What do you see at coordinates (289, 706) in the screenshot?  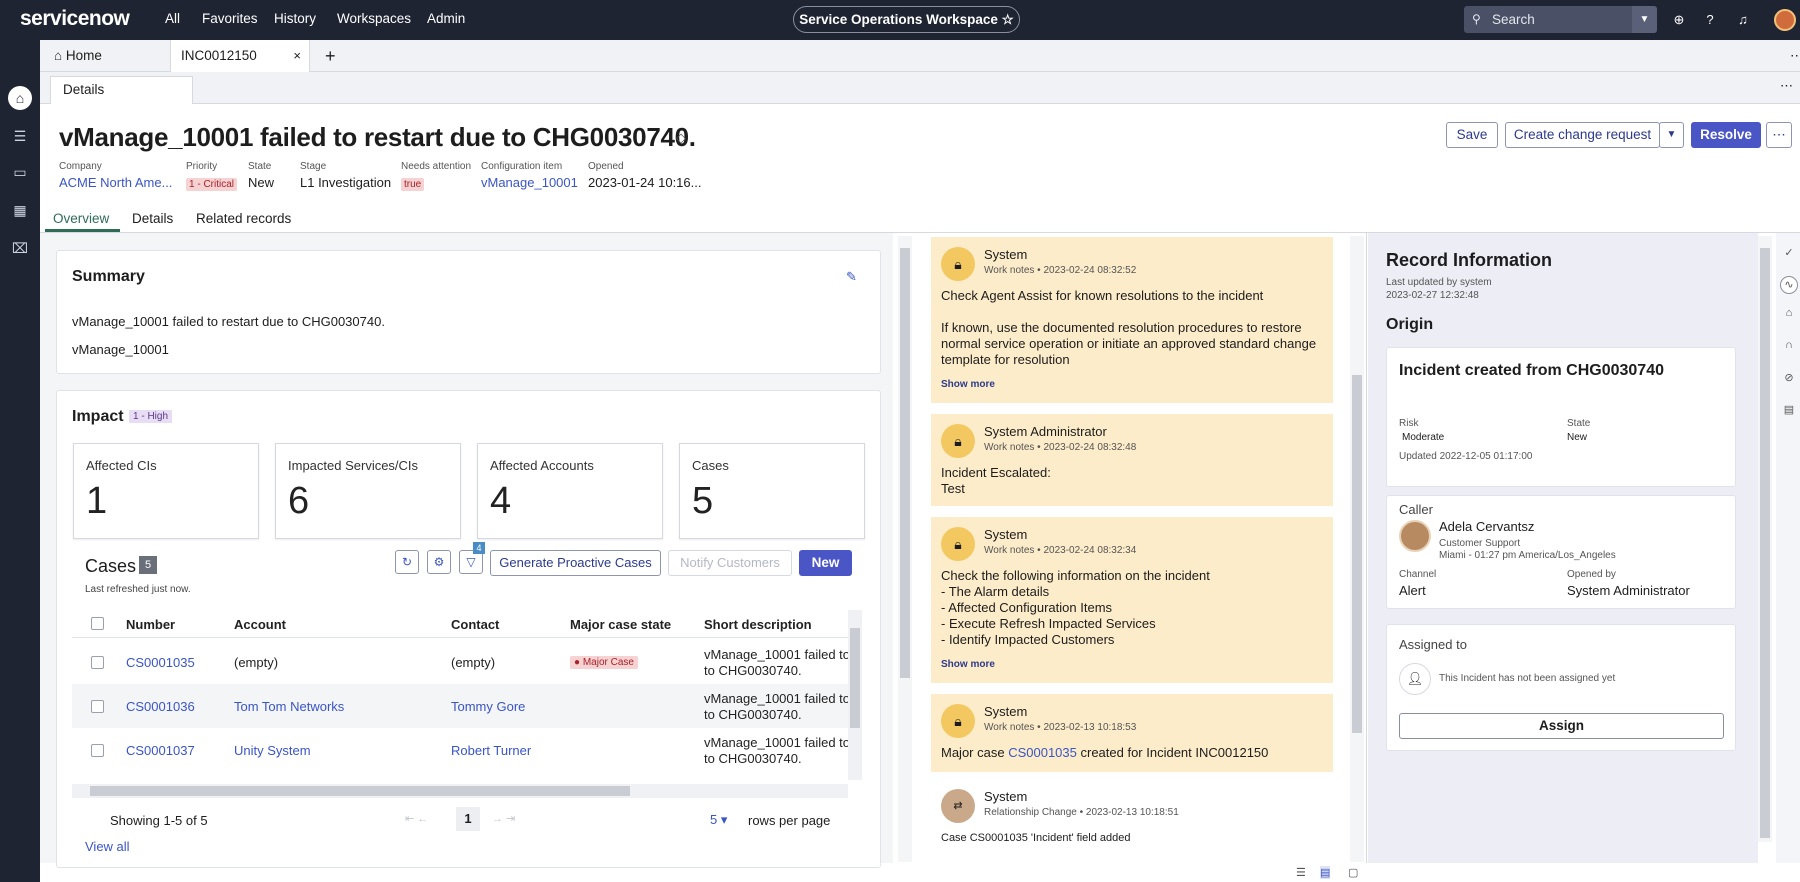 I see `case-account-link: Tom Tom Networks` at bounding box center [289, 706].